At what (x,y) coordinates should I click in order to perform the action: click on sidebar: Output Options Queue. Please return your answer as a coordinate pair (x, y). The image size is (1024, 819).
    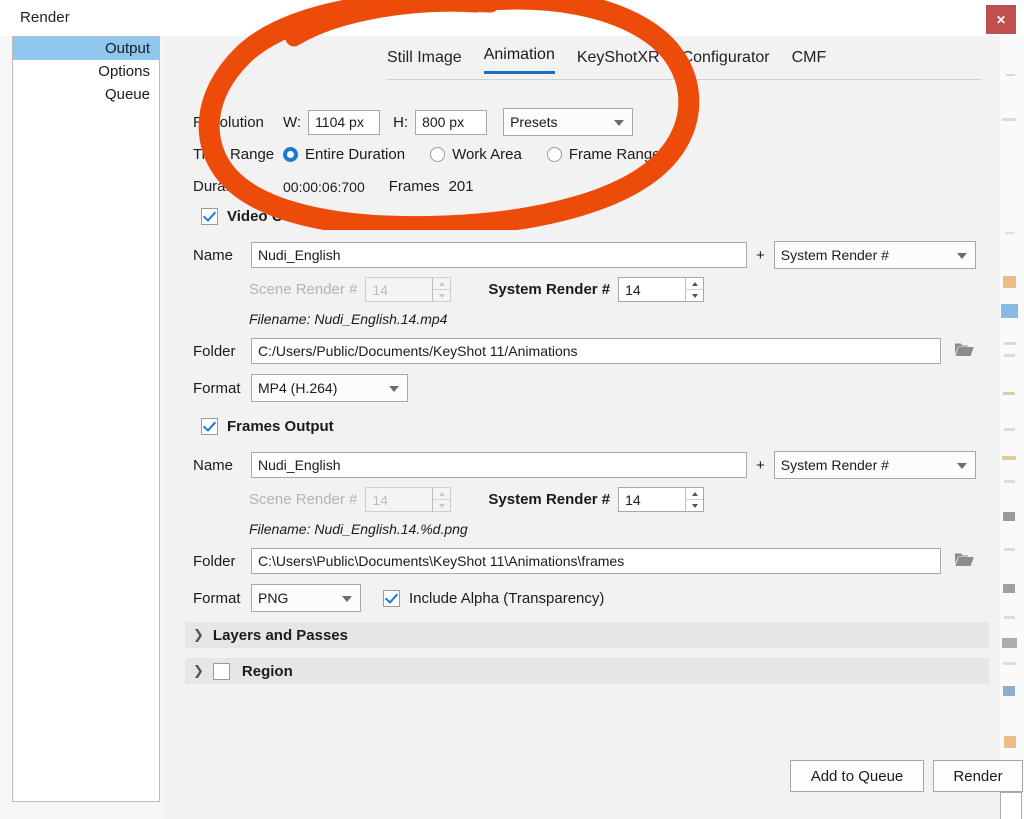
    Looking at the image, I should click on (86, 419).